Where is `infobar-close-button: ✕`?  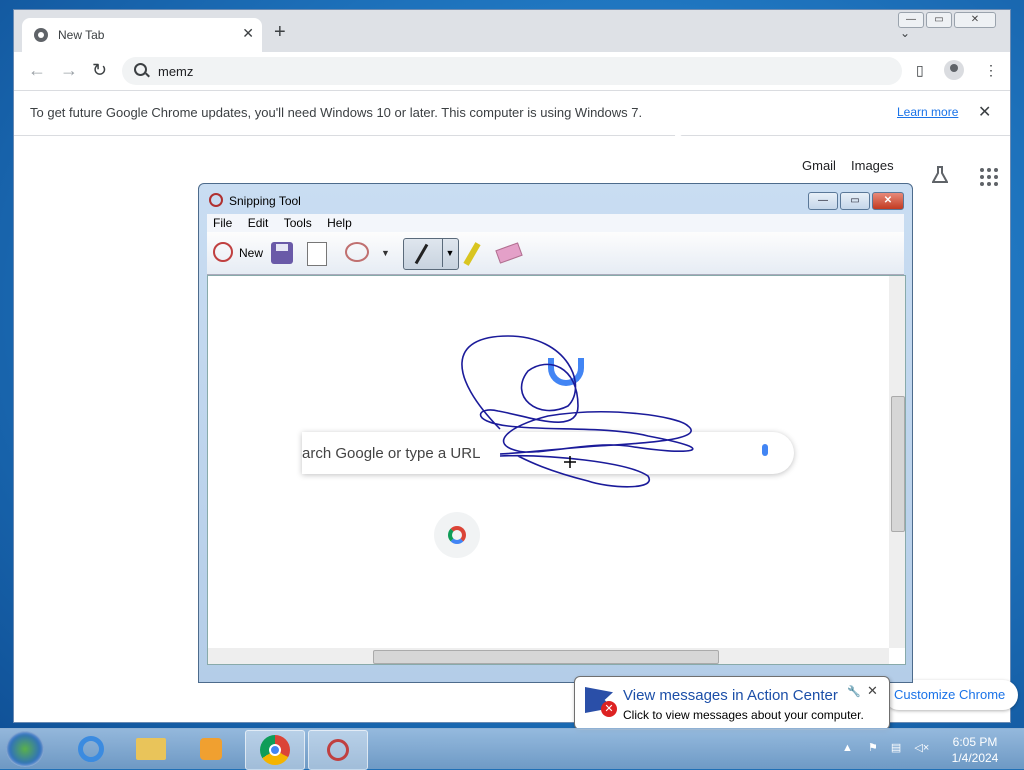
infobar-close-button: ✕ is located at coordinates (984, 112).